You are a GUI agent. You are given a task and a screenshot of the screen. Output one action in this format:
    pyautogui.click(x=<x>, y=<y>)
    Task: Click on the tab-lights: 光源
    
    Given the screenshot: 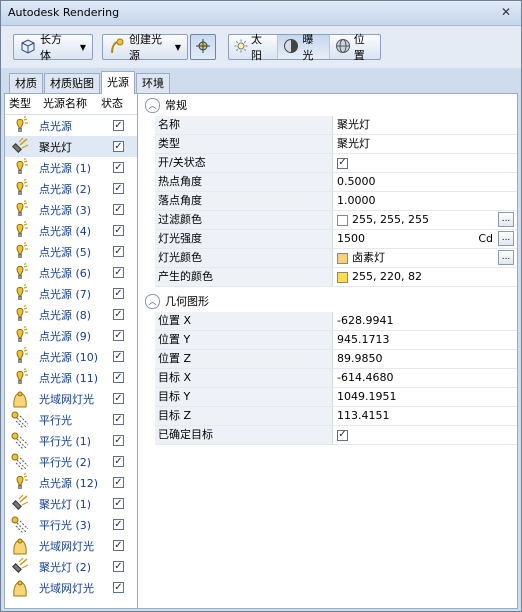 What is the action you would take?
    pyautogui.click(x=118, y=82)
    